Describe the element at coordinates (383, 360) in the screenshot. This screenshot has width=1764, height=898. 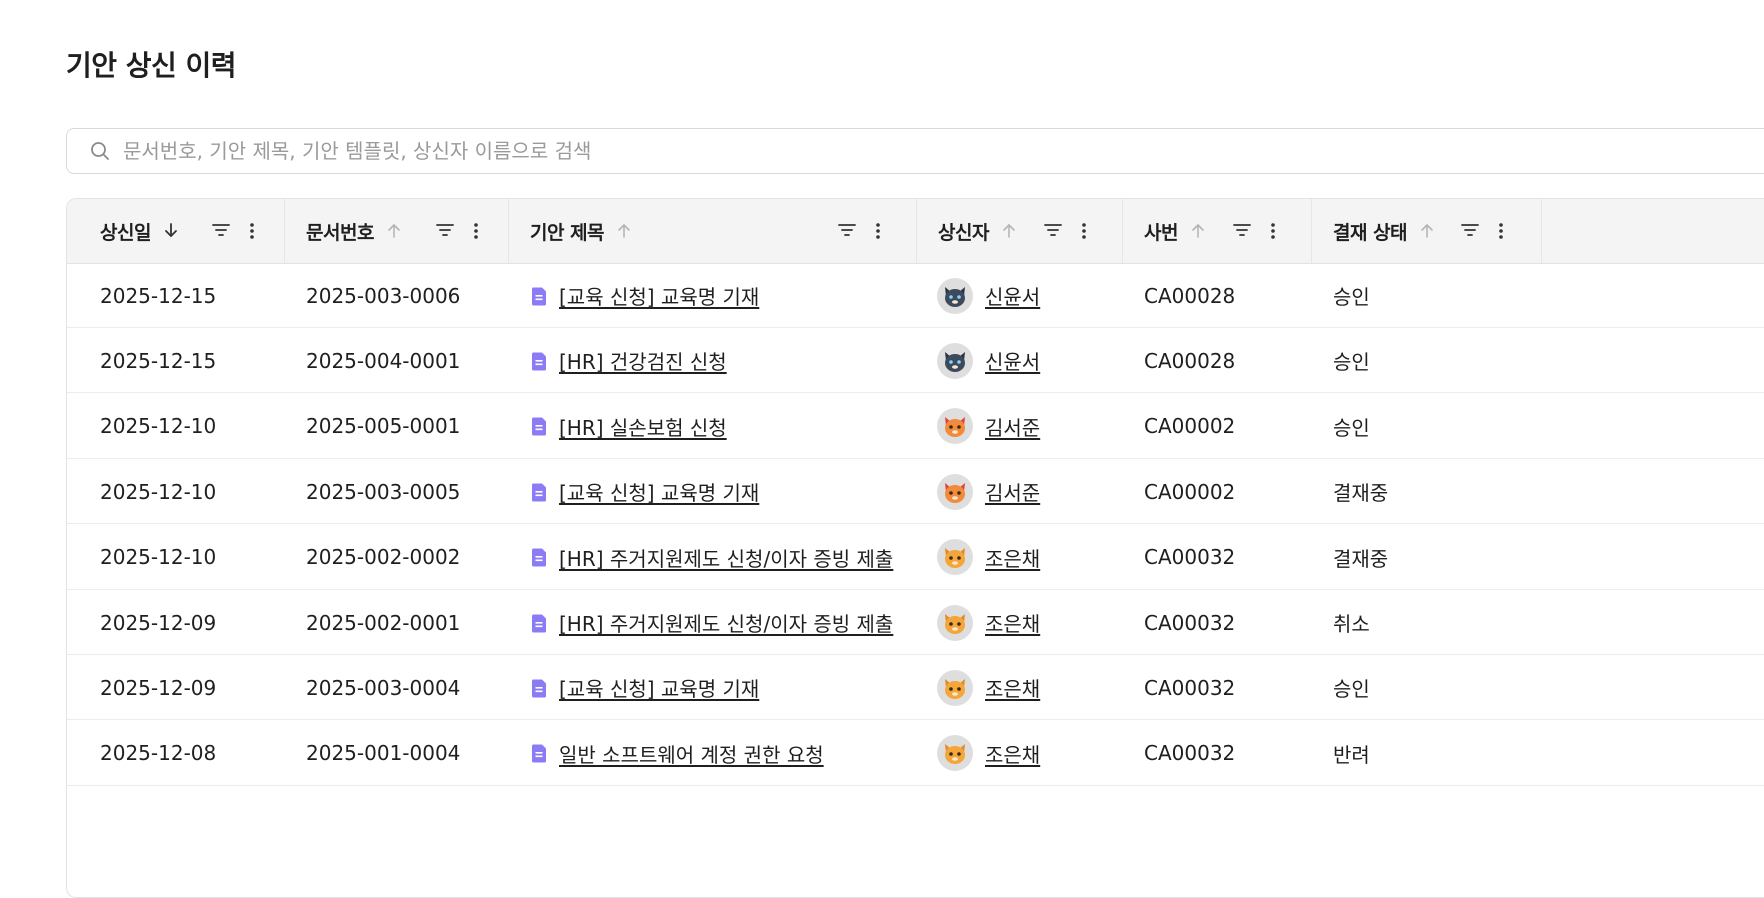
I see `document-number-cell: 2025-004-0001` at that location.